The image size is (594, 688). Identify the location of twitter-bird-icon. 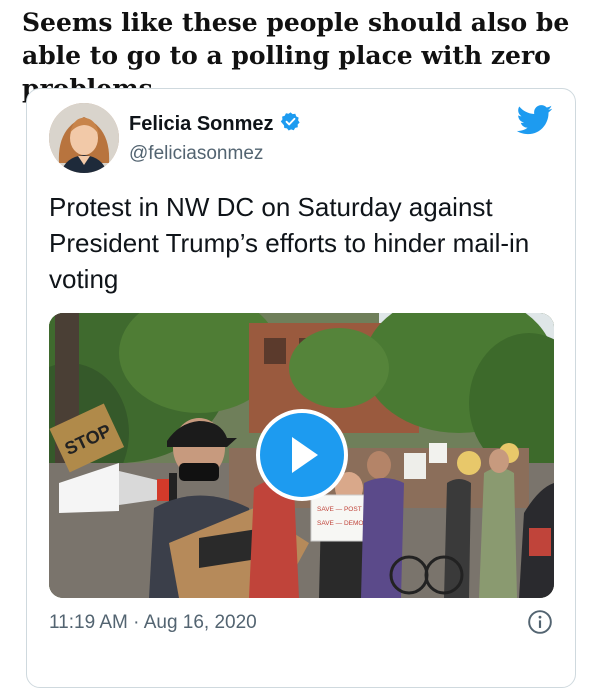
(534, 122).